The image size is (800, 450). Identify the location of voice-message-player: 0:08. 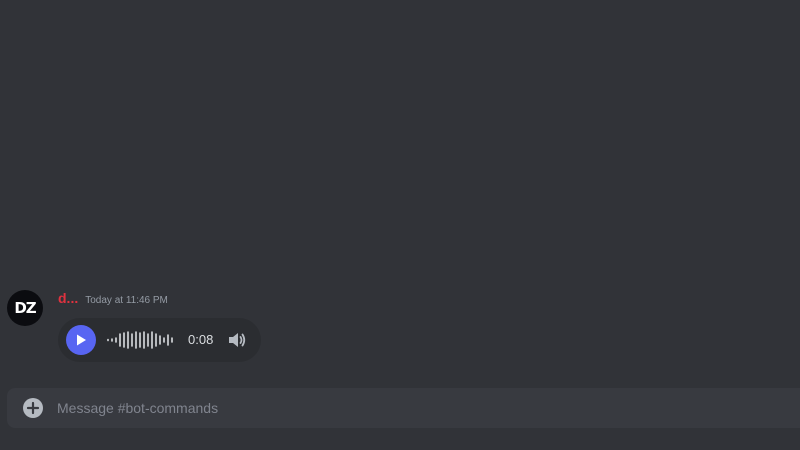
(159, 340).